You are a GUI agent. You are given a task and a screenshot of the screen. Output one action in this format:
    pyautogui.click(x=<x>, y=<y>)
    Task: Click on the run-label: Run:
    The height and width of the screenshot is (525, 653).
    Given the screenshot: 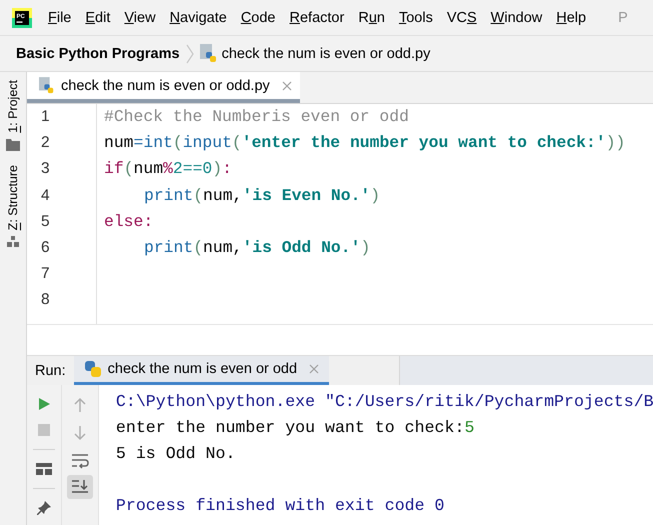 What is the action you would take?
    pyautogui.click(x=50, y=370)
    